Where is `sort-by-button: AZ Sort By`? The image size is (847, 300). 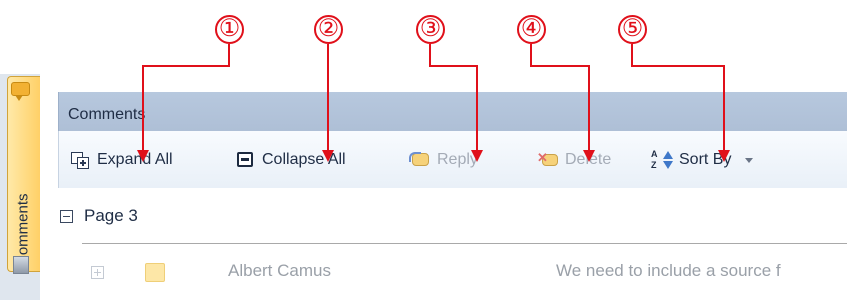
sort-by-button: AZ Sort By is located at coordinates (702, 160).